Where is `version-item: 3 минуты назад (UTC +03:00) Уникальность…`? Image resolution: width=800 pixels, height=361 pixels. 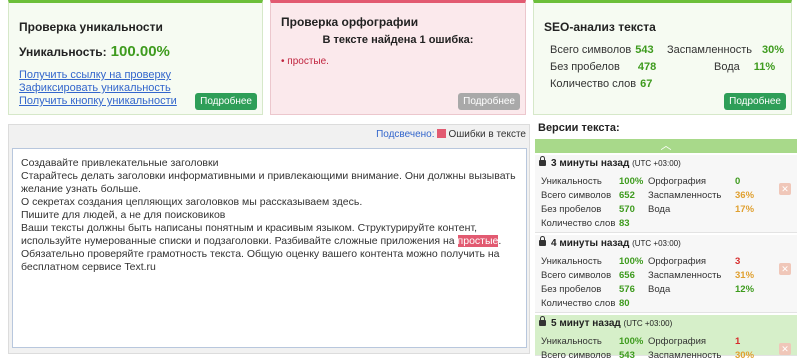
version-item: 3 минуты назад (UTC +03:00) Уникальность… is located at coordinates (666, 194).